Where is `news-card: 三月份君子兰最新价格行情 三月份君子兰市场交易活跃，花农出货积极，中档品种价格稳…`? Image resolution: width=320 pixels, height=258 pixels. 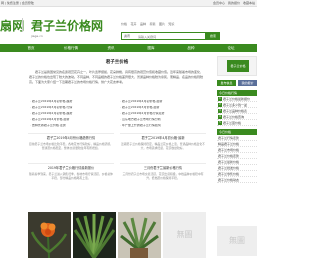 news-card: 三月份君子兰最新价格行情 三月份君子兰市场交易活跃，花农出货积极，中档品种价格稳… is located at coordinates (163, 175).